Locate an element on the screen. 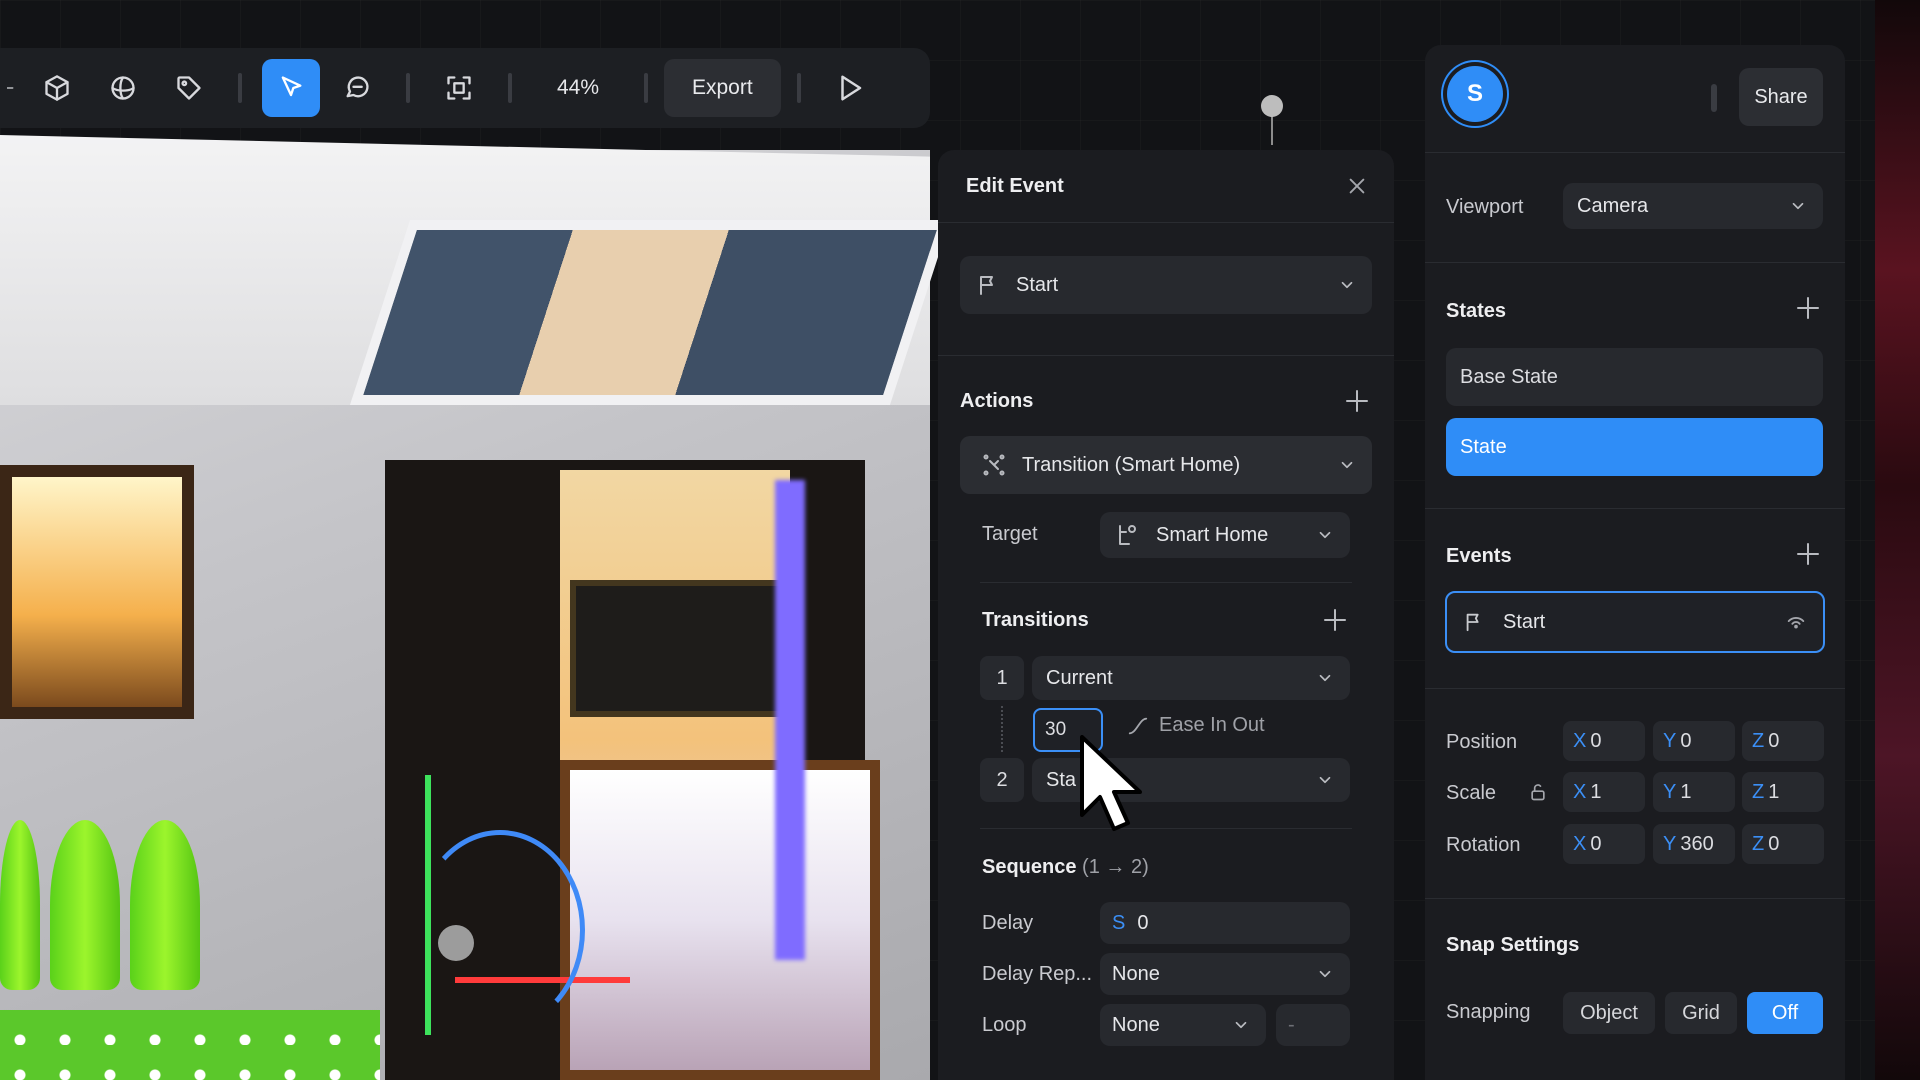 The image size is (1920, 1080). ease-curve-icon is located at coordinates (1138, 725).